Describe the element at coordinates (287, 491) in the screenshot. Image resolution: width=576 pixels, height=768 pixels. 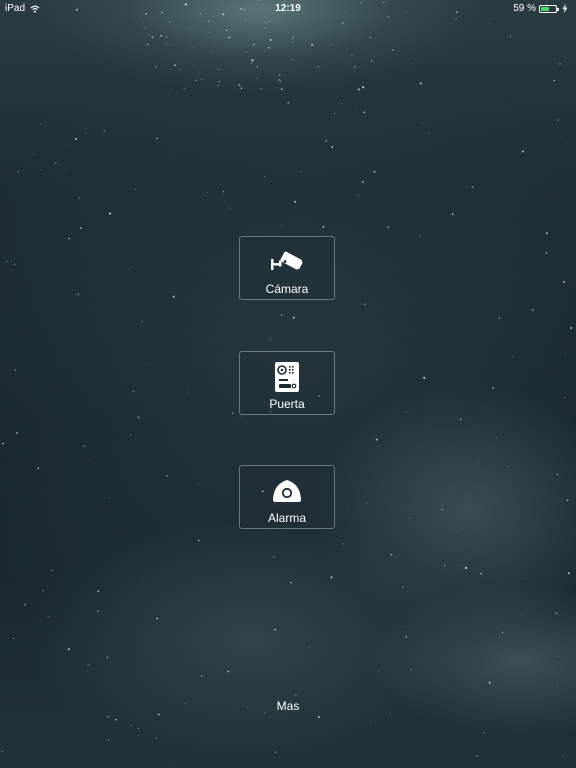
I see `alarm-sensor-icon` at that location.